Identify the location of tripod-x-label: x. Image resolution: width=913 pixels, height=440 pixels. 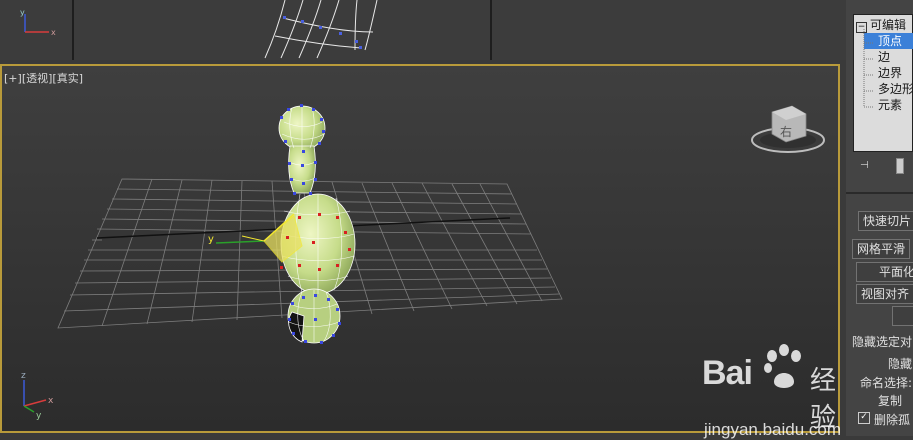
(51, 401).